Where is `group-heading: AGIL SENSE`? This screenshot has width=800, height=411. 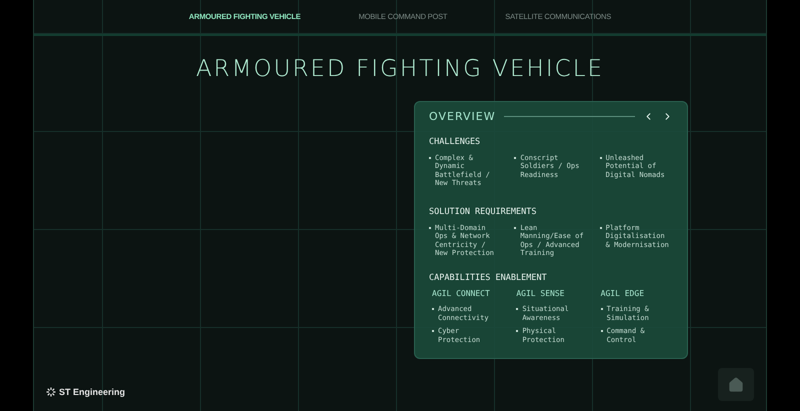 group-heading: AGIL SENSE is located at coordinates (541, 294).